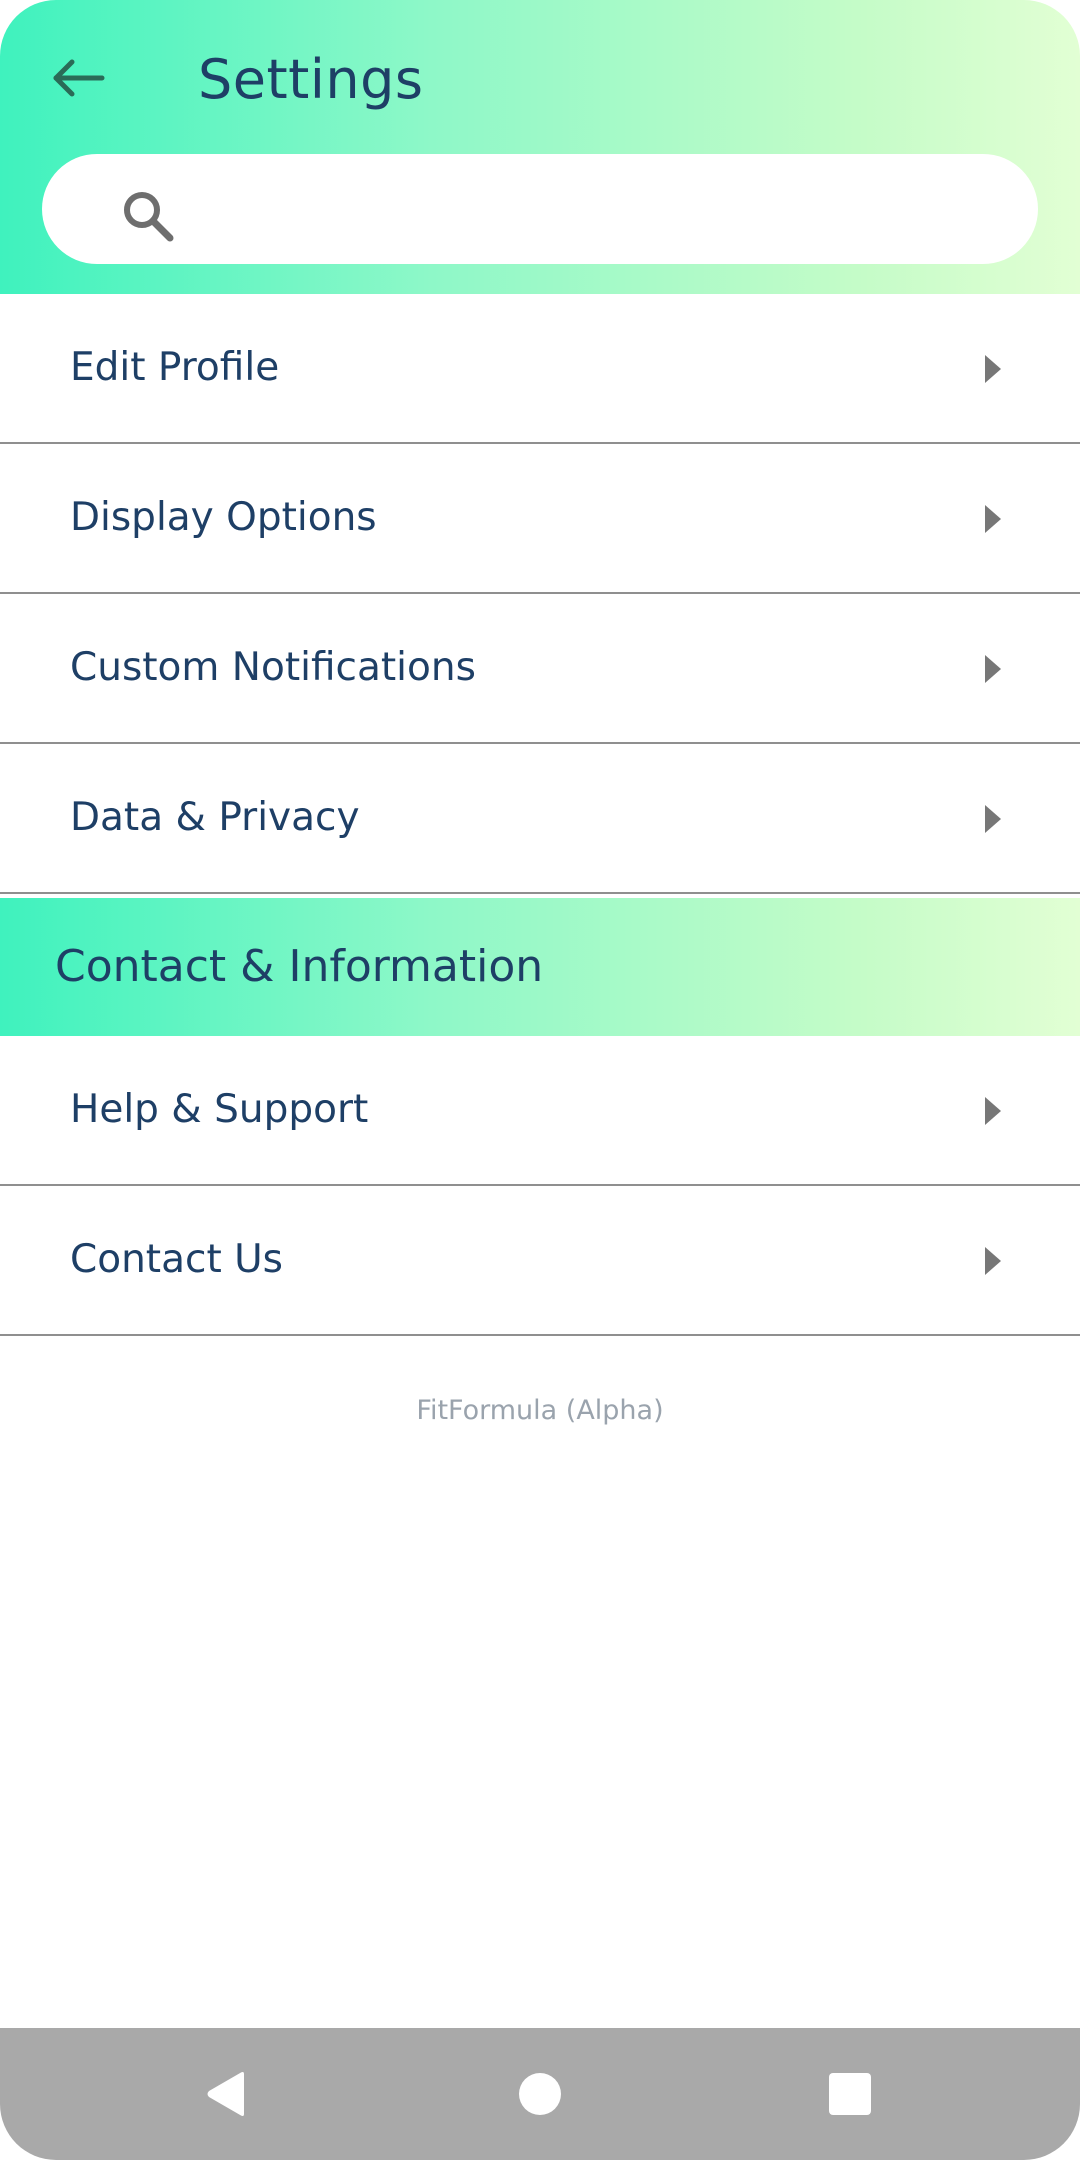  What do you see at coordinates (149, 217) in the screenshot?
I see `search-icon` at bounding box center [149, 217].